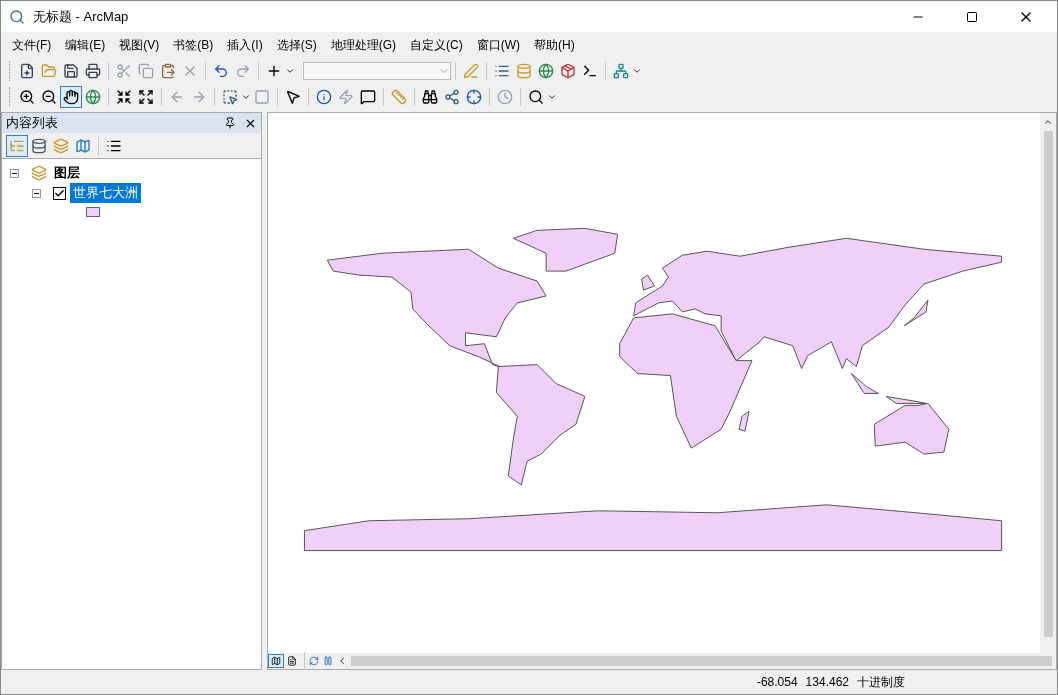  What do you see at coordinates (71, 97) in the screenshot?
I see `pan-hand-icon` at bounding box center [71, 97].